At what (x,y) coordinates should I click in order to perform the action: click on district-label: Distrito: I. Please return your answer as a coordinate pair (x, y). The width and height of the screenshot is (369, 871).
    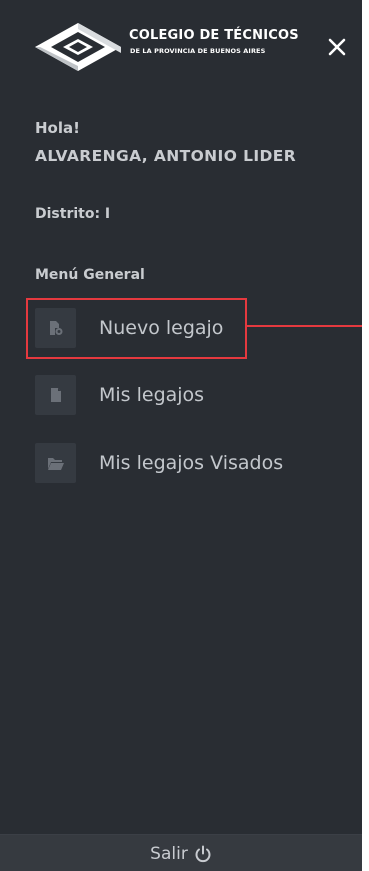
    Looking at the image, I should click on (73, 214).